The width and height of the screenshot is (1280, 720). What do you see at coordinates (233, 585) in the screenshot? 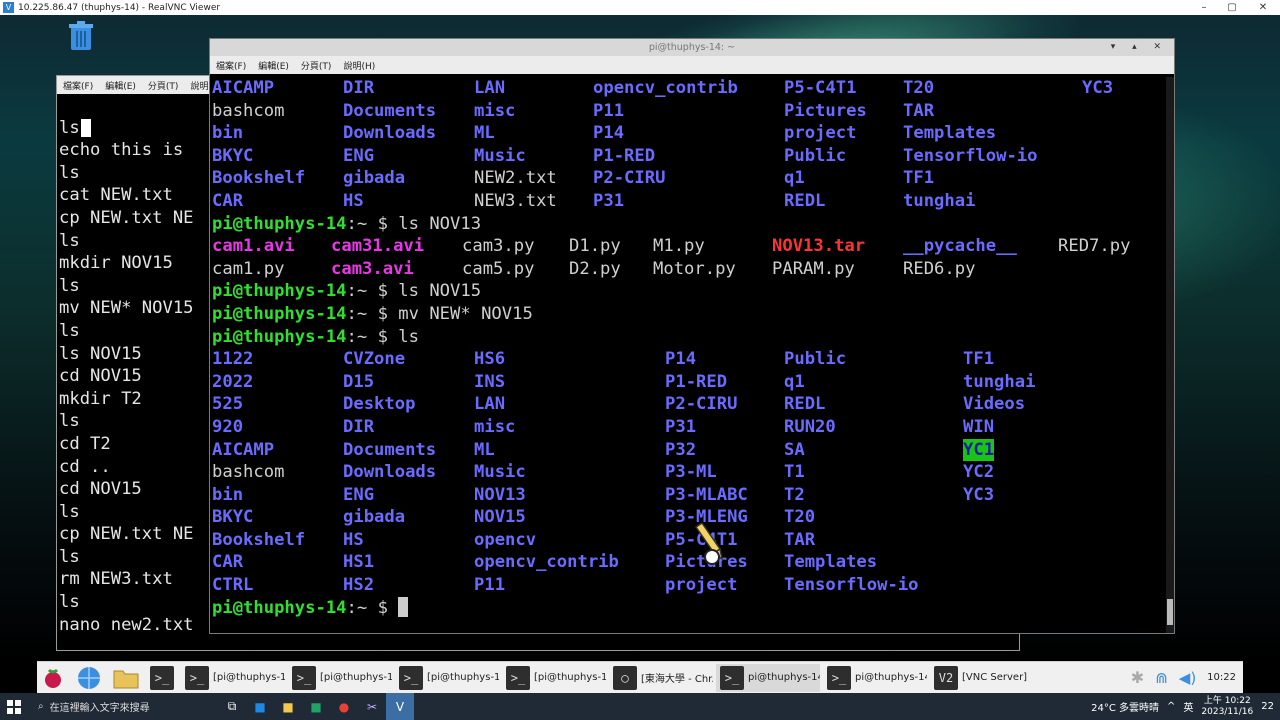
I see `directory-entry: CTRL` at bounding box center [233, 585].